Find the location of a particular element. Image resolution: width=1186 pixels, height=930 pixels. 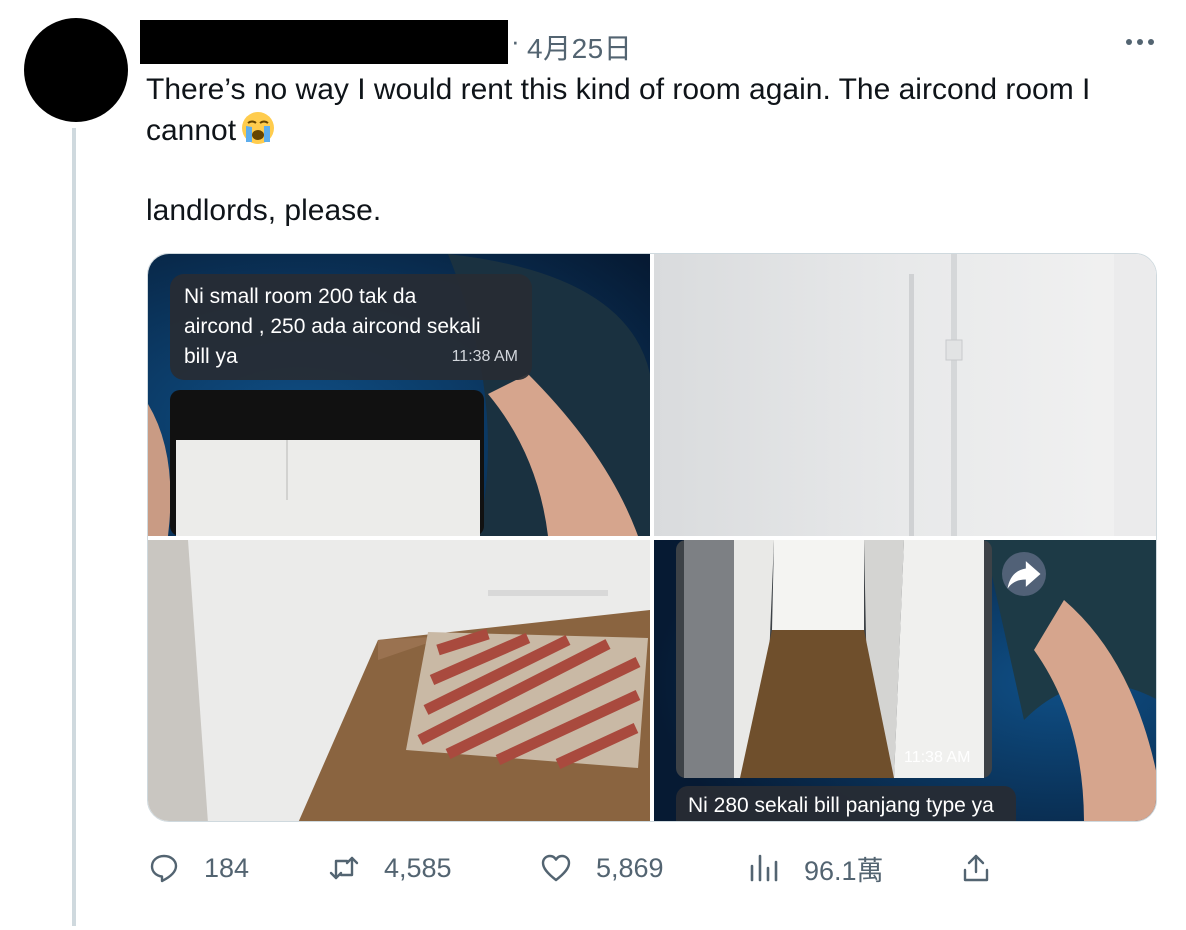

avatar is located at coordinates (76, 70).